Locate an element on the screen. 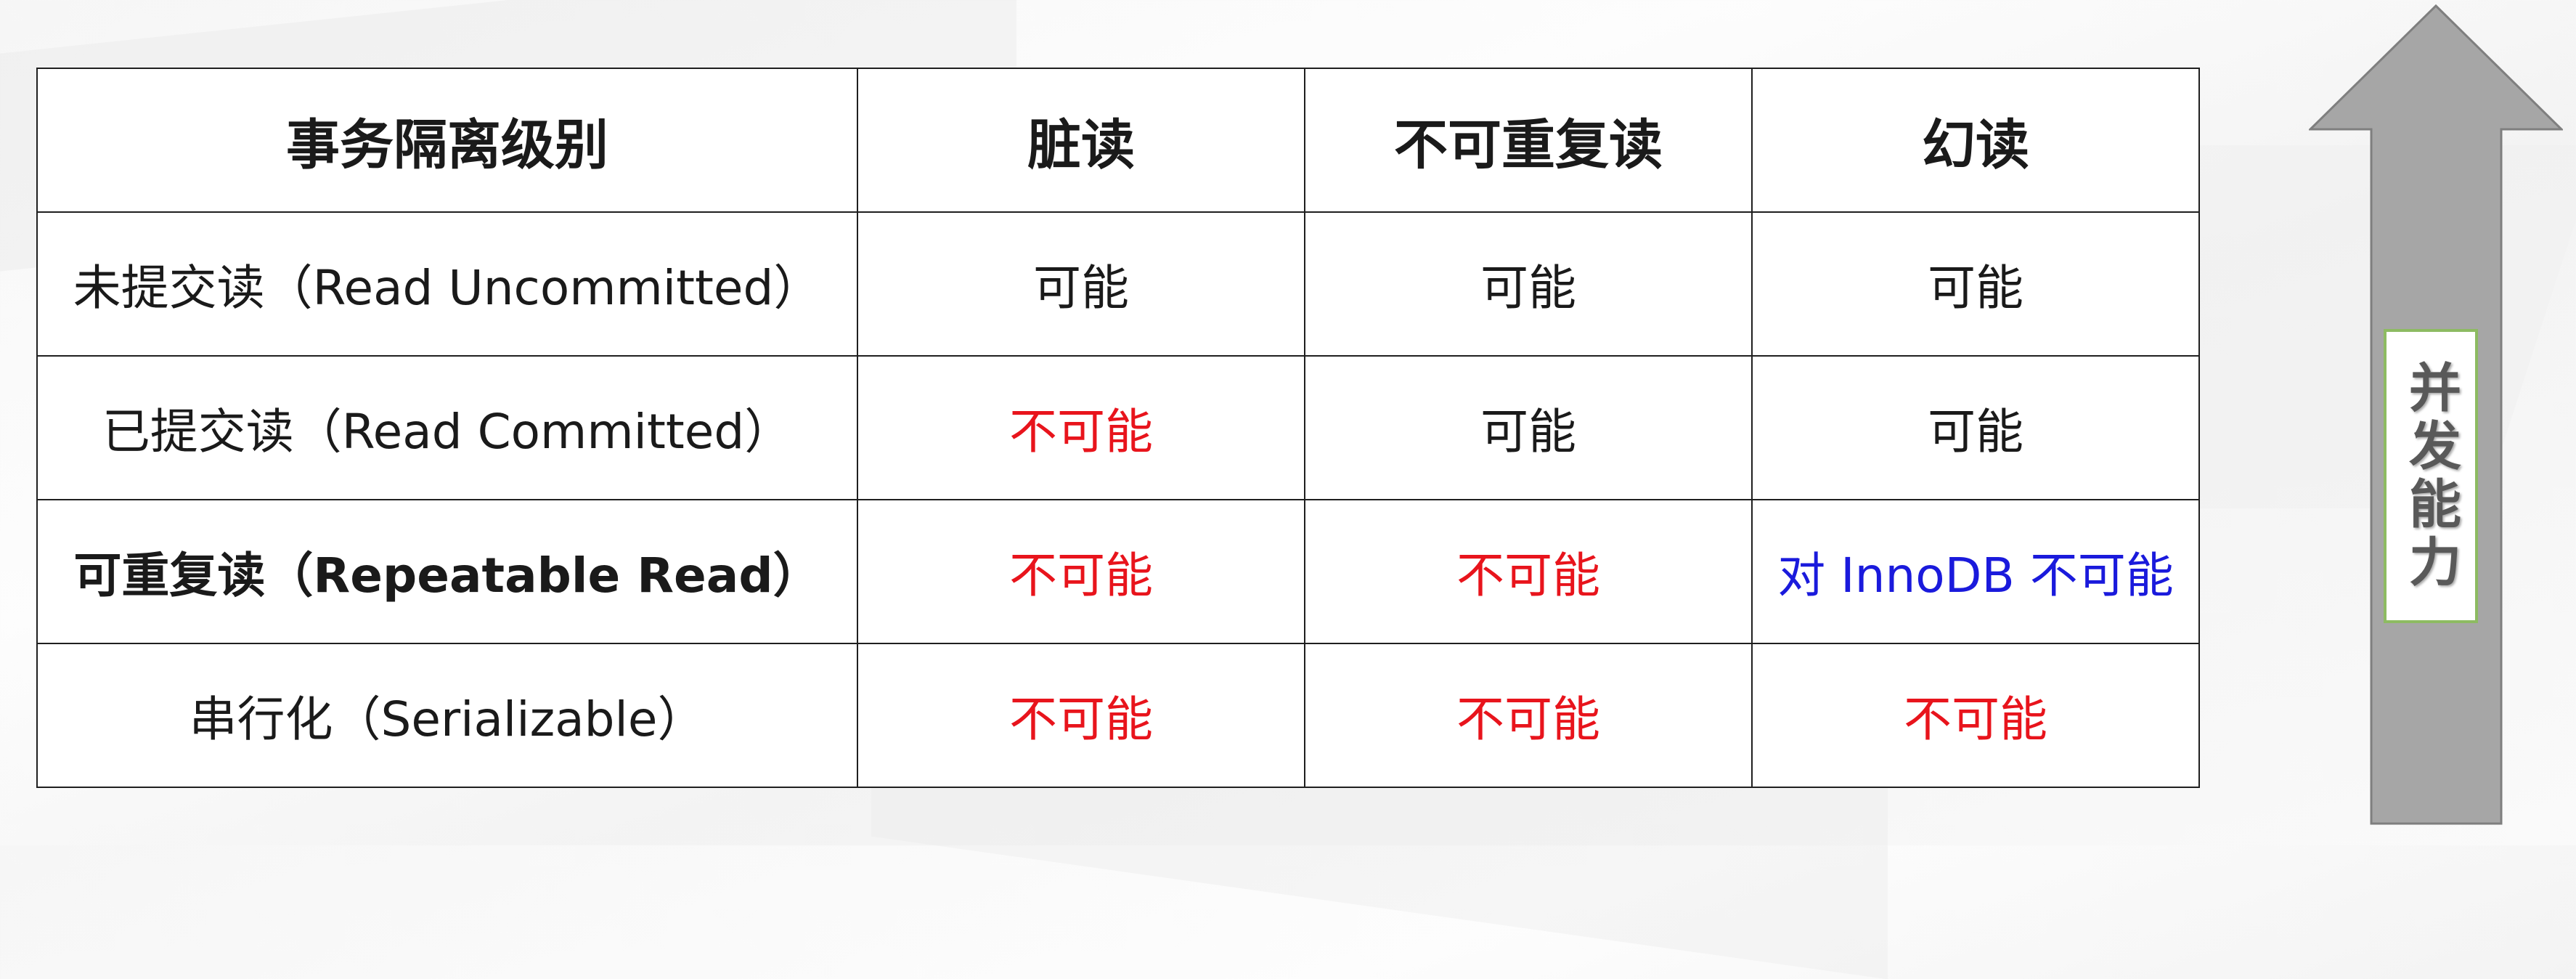  table-row: 未提交读（Read Uncommitted） 可能 可能 可能 is located at coordinates (1118, 284).